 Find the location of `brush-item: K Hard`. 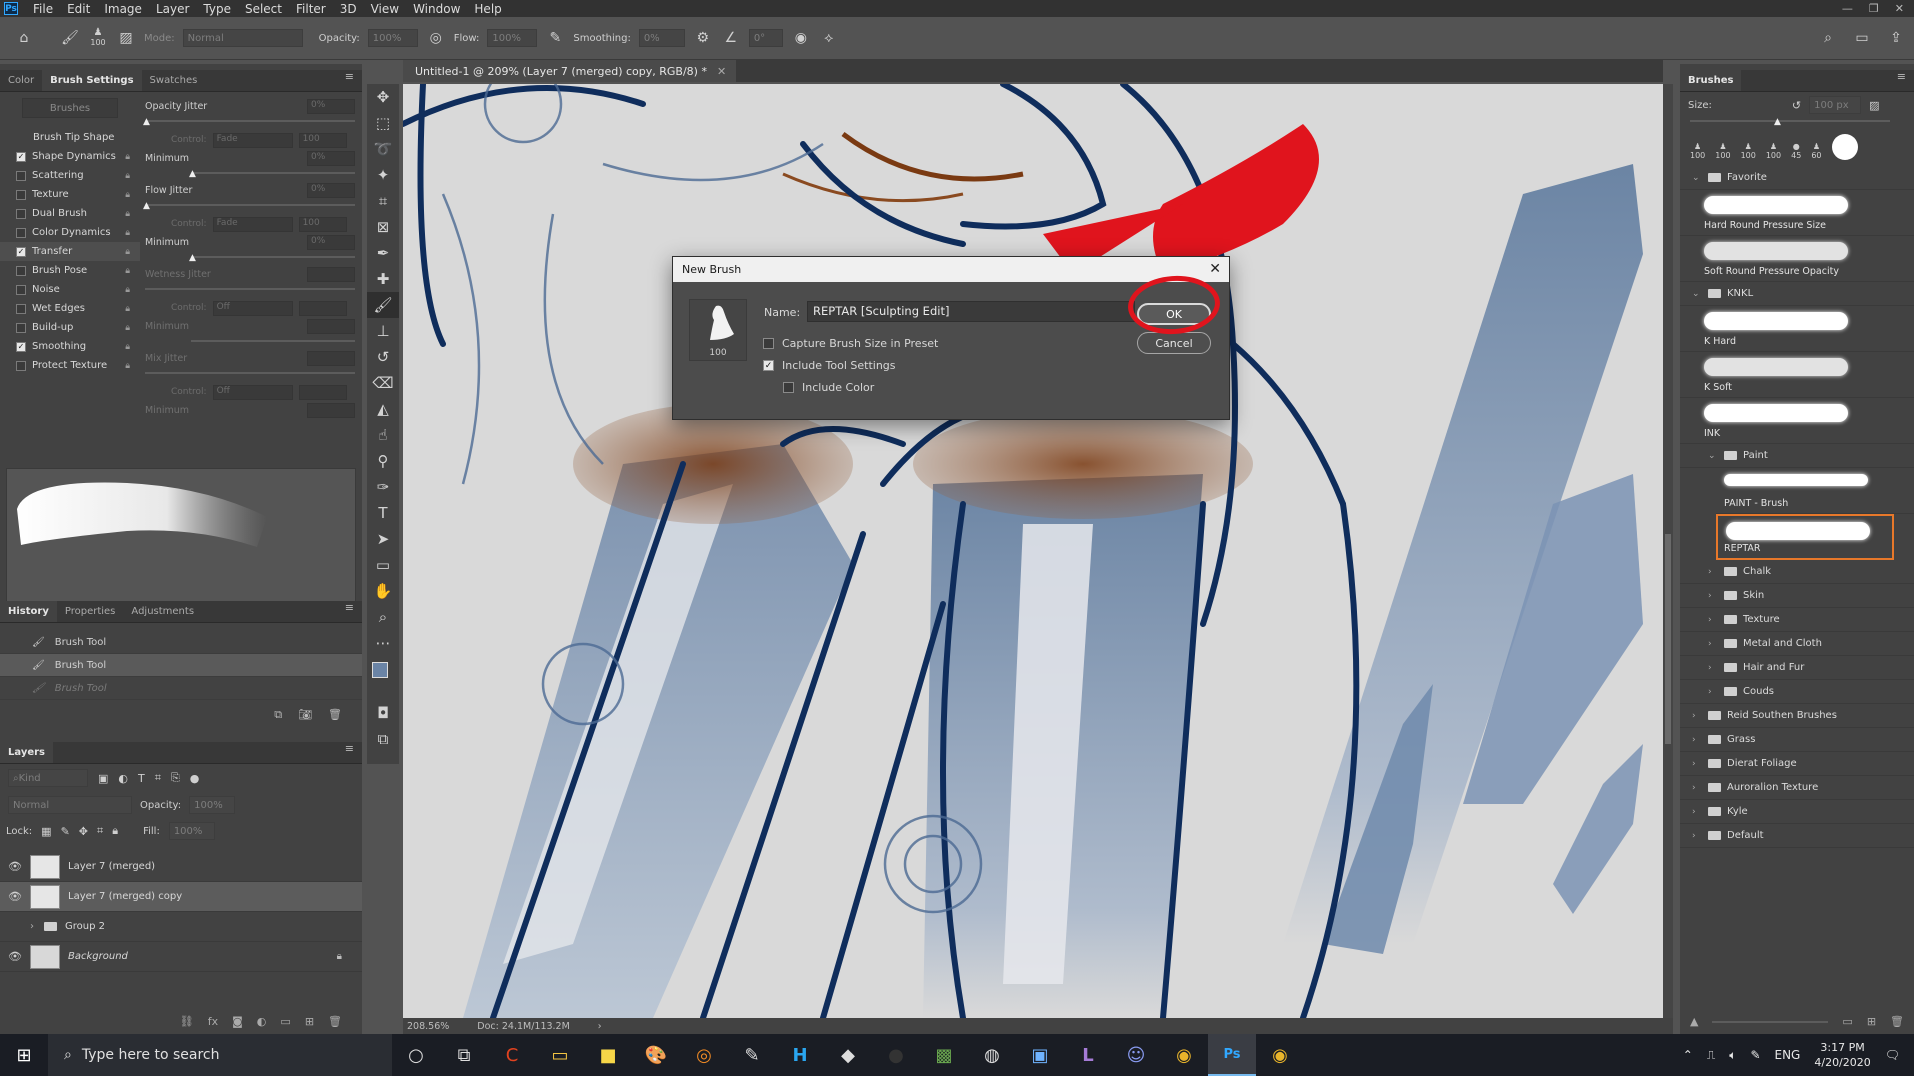

brush-item: K Hard is located at coordinates (1797, 329).